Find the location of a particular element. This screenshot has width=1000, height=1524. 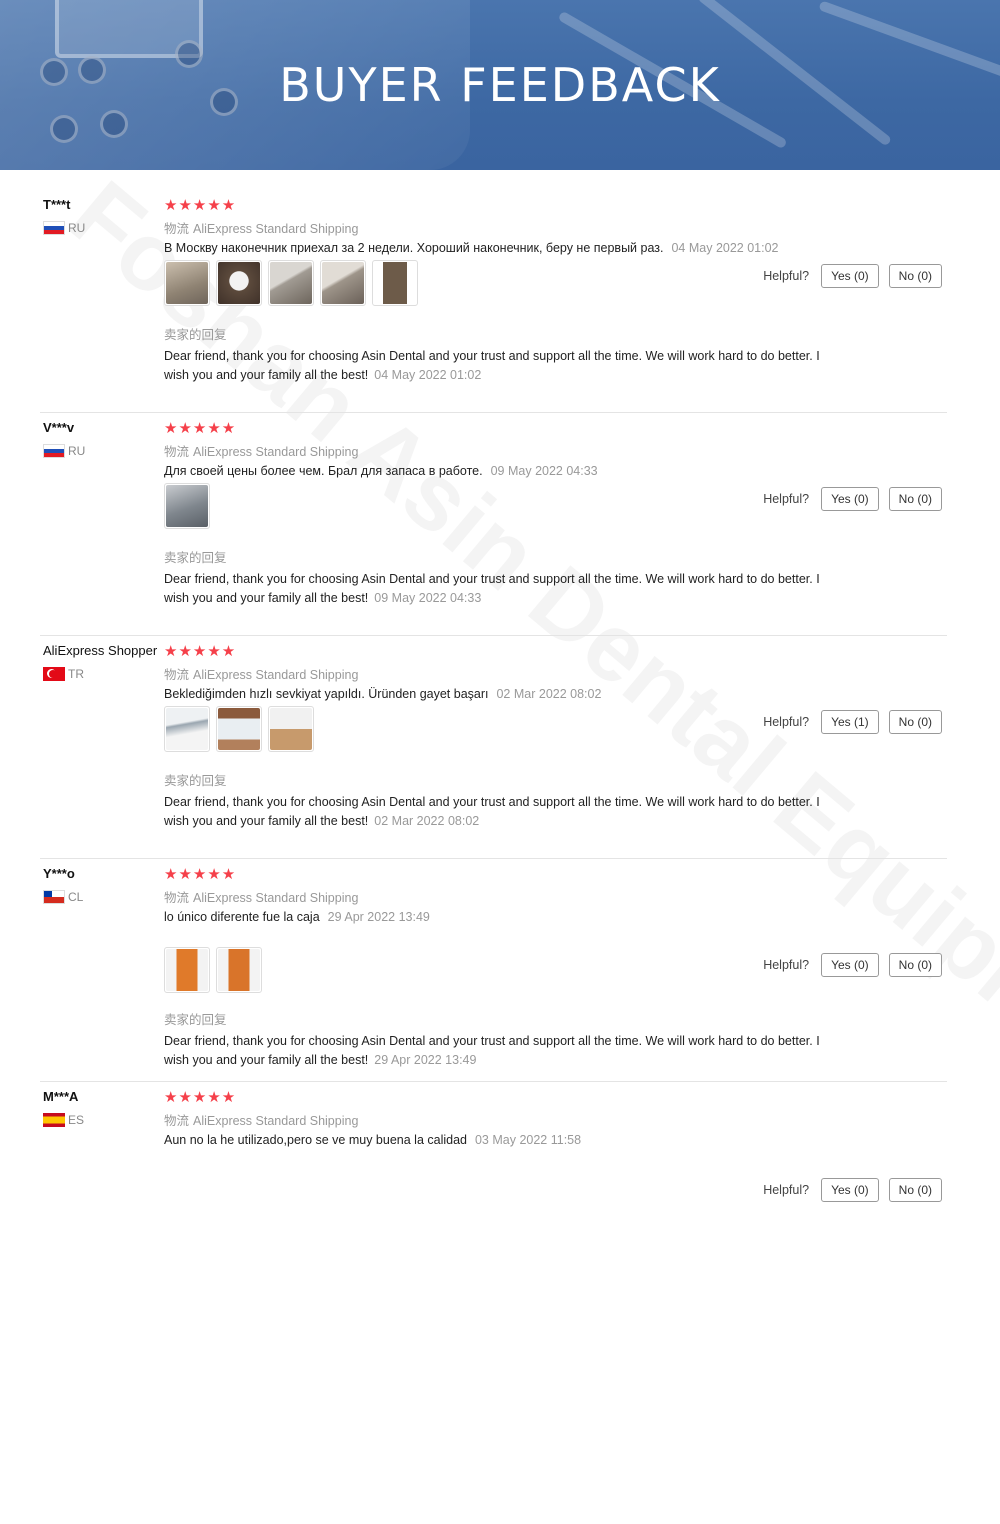

reviewer-country: ES is located at coordinates (63, 1120).